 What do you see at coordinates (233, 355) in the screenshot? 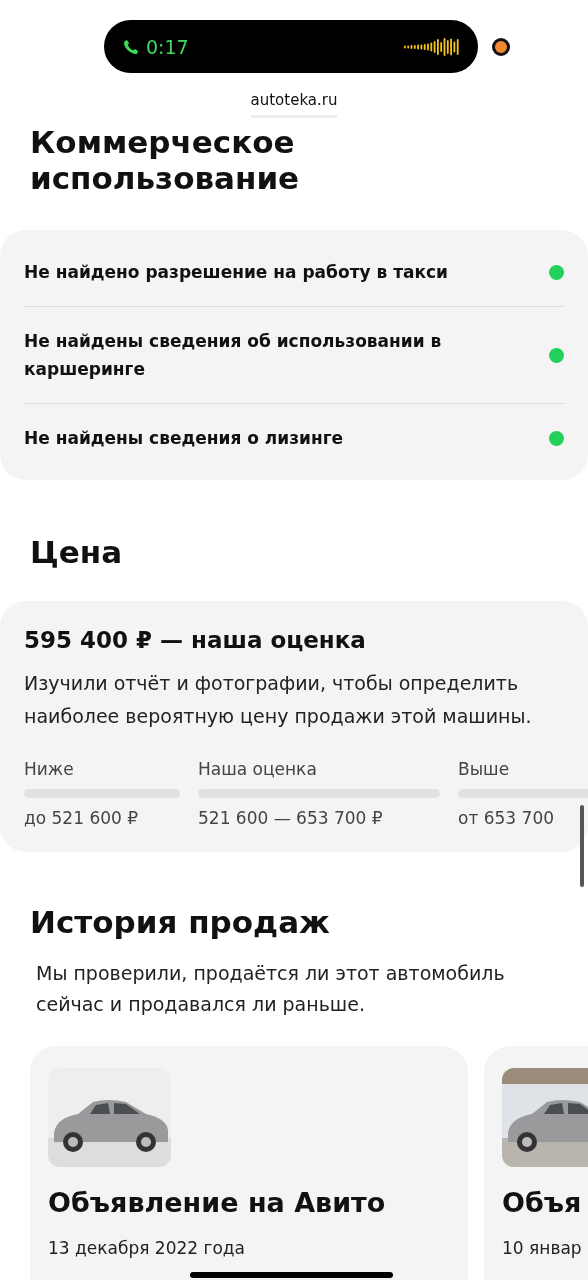
I see `check-text: Не найдены сведения об использовании в каршеринге` at bounding box center [233, 355].